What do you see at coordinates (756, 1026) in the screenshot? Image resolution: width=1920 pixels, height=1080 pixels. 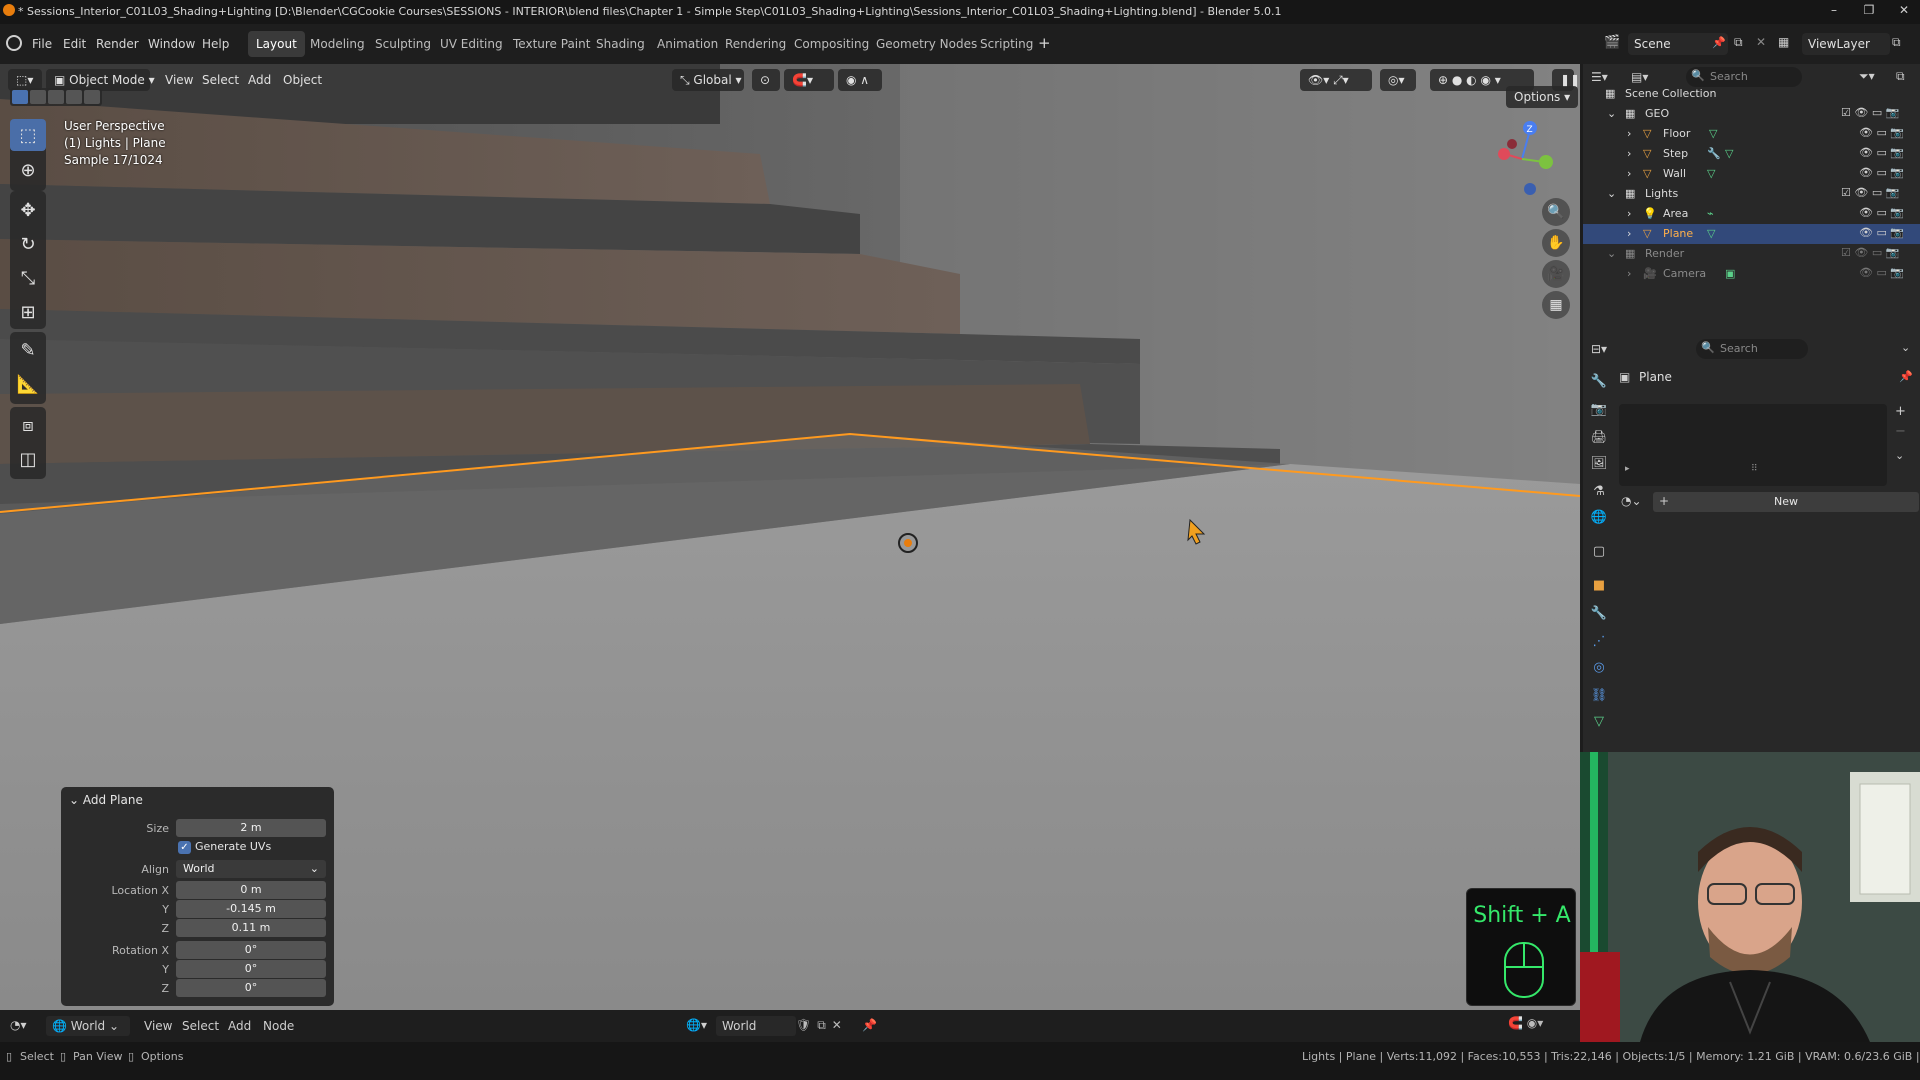 I see `world-datablock-field: World` at bounding box center [756, 1026].